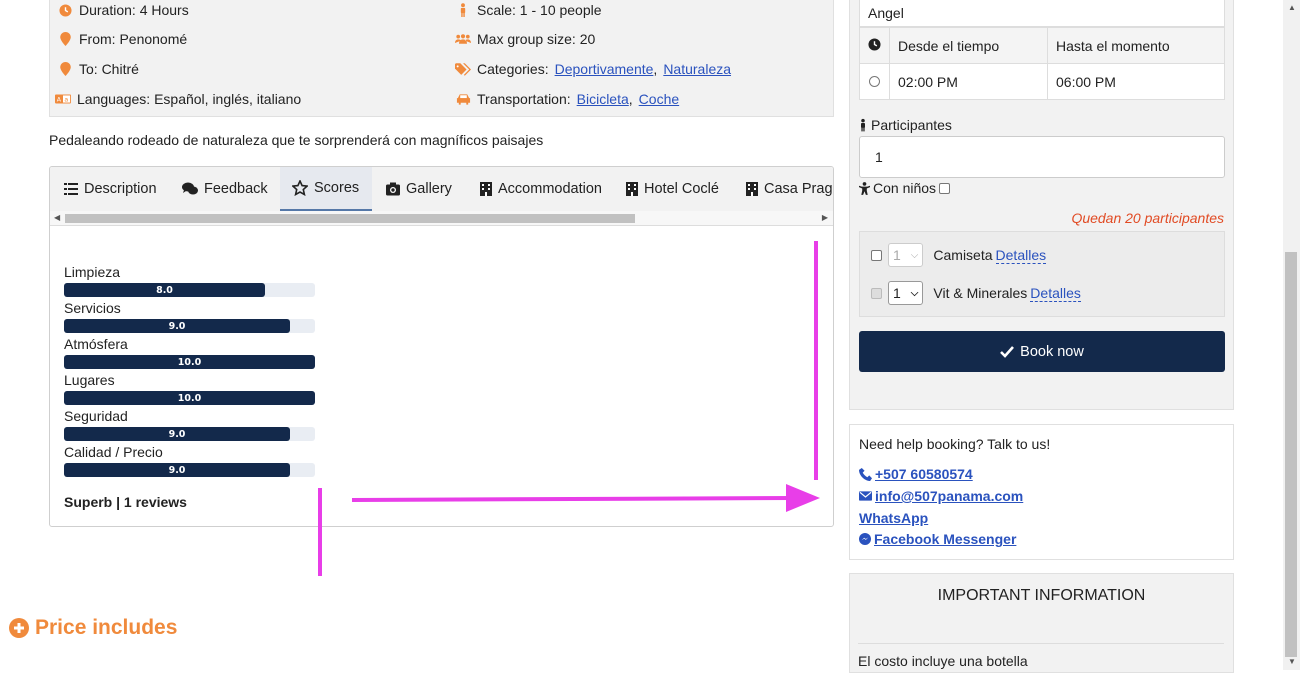 The height and width of the screenshot is (673, 1300). Describe the element at coordinates (125, 502) in the screenshot. I see `reviews-summary: Superb | 1 reviews` at that location.